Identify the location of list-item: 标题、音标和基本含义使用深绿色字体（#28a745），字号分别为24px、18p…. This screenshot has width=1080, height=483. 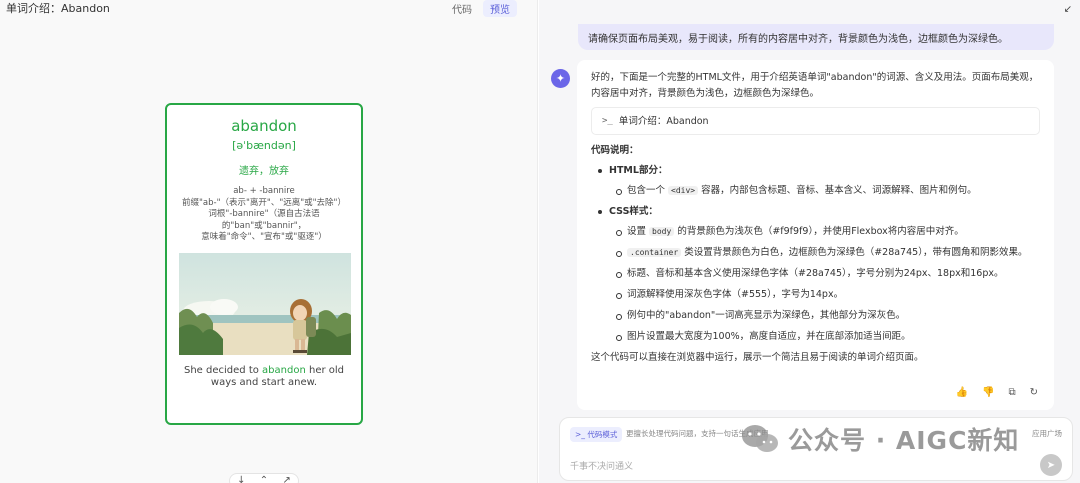
(824, 273).